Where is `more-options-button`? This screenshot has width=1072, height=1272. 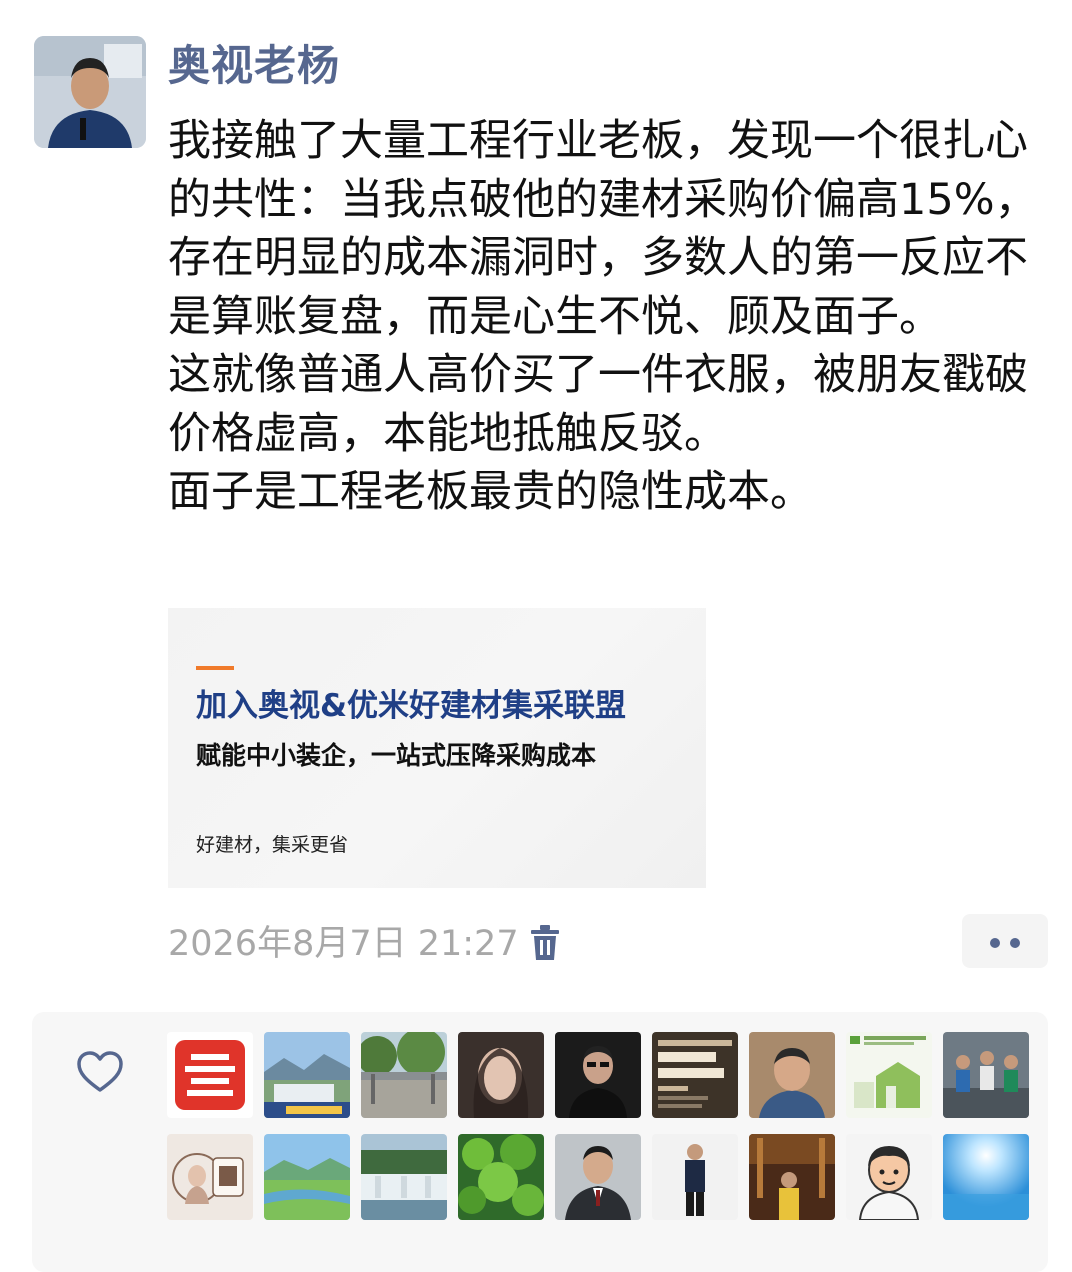 more-options-button is located at coordinates (1005, 941).